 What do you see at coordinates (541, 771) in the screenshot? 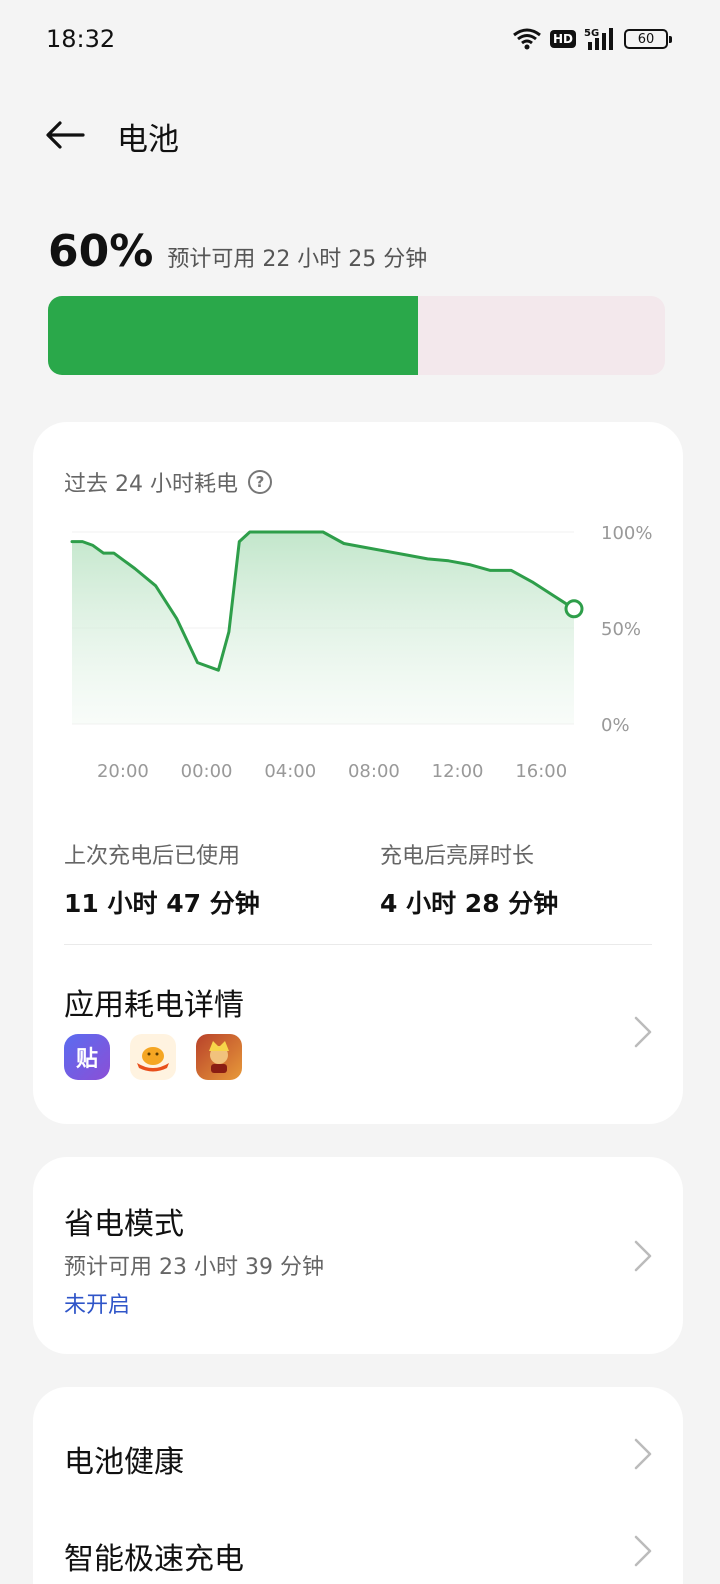
I see `x-tick-label: 16:00` at bounding box center [541, 771].